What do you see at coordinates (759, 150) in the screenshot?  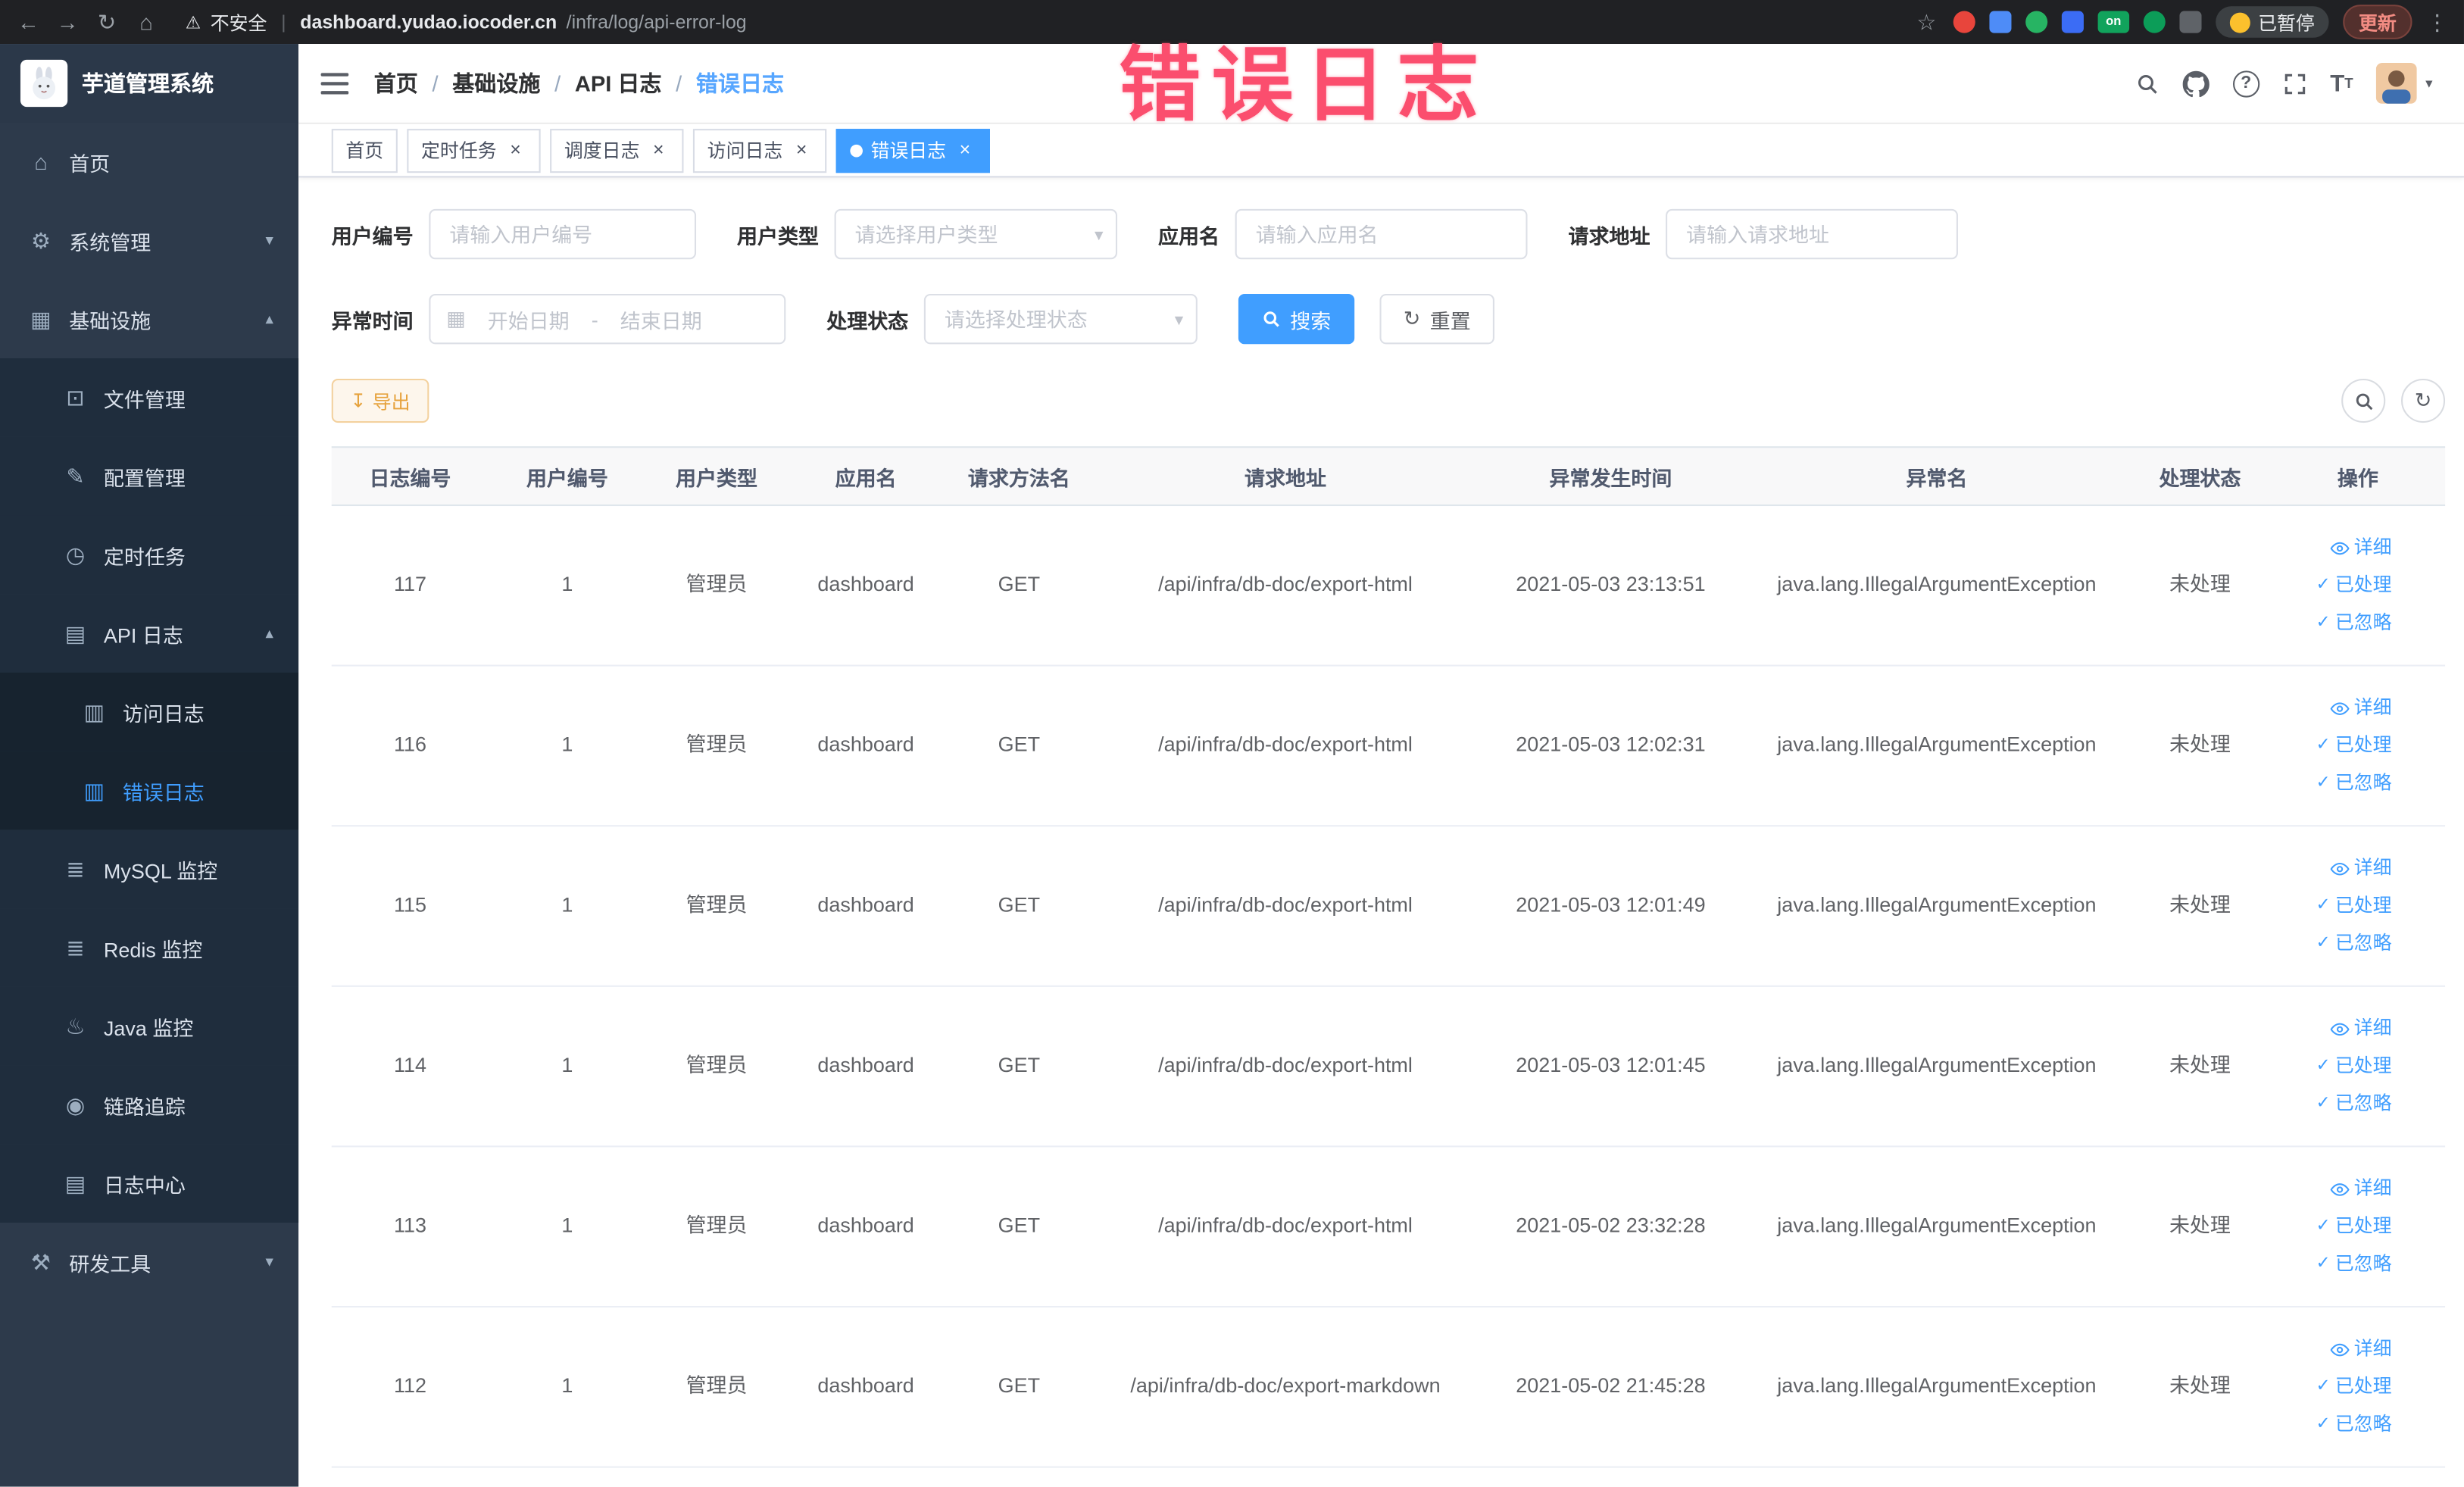 I see `tab-3: 访问日志 ×` at bounding box center [759, 150].